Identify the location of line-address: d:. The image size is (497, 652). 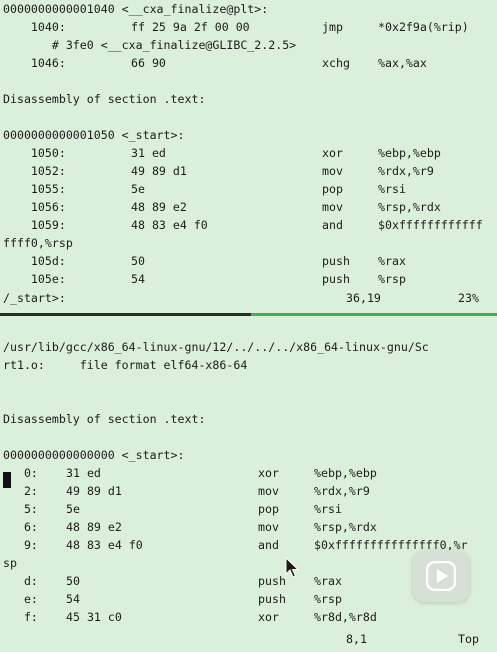
(20, 581).